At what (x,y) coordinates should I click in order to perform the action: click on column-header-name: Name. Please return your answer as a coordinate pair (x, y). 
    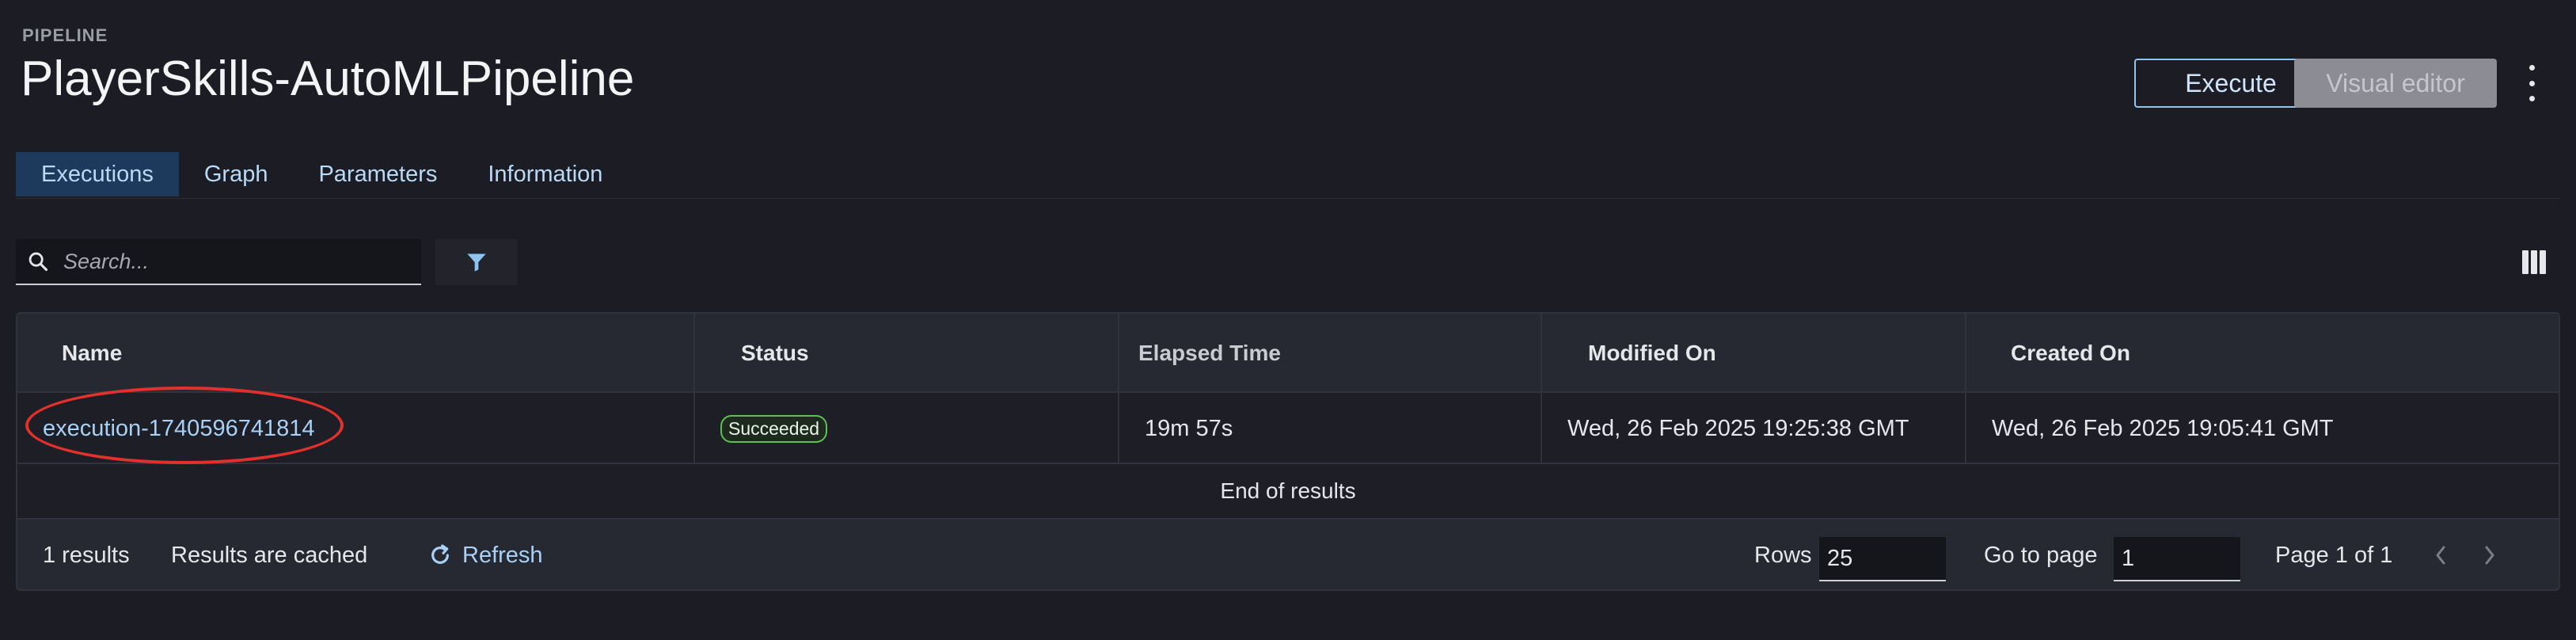
    Looking at the image, I should click on (92, 353).